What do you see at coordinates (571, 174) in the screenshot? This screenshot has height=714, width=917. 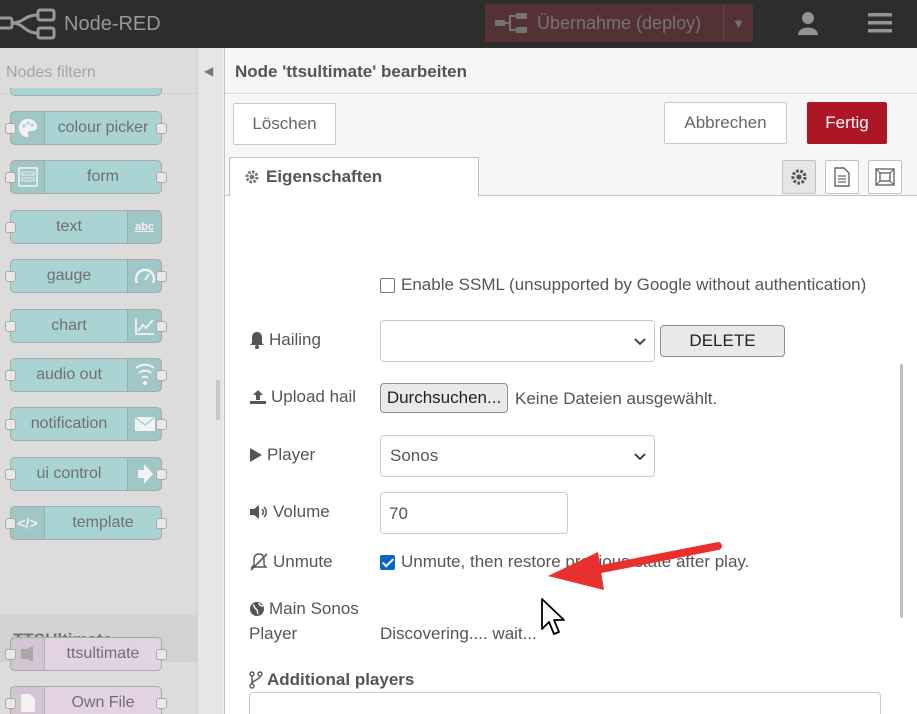 I see `tray-tabs: Eigenschaften` at bounding box center [571, 174].